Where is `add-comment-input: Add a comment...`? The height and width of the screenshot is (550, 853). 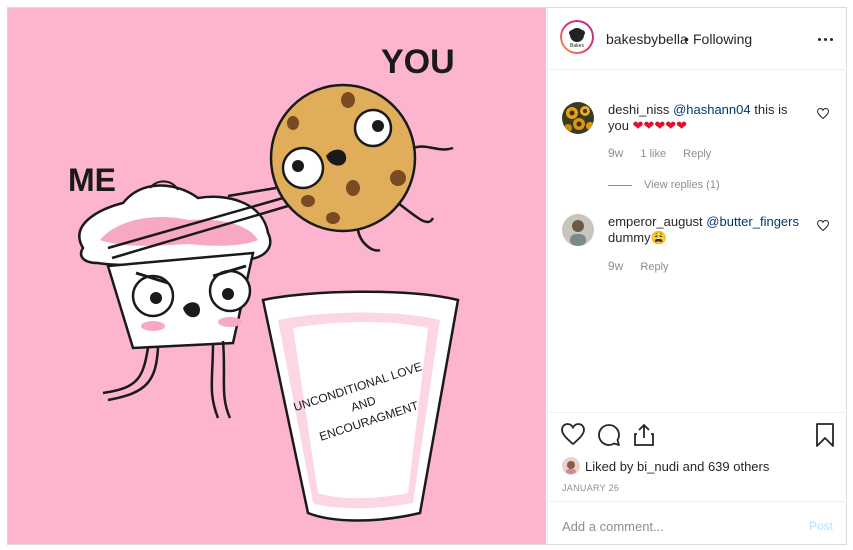
add-comment-input: Add a comment... is located at coordinates (613, 526).